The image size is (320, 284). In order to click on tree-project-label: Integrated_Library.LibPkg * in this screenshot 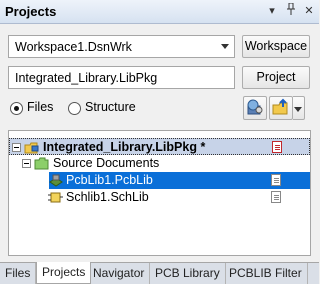, I will do `click(124, 147)`.